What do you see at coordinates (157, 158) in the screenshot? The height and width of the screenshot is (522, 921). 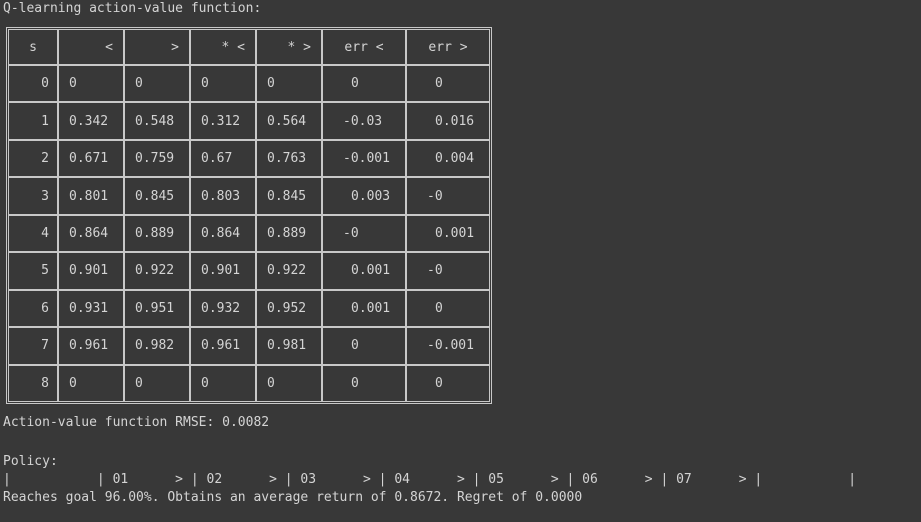 I see `value-cell: 0.759` at bounding box center [157, 158].